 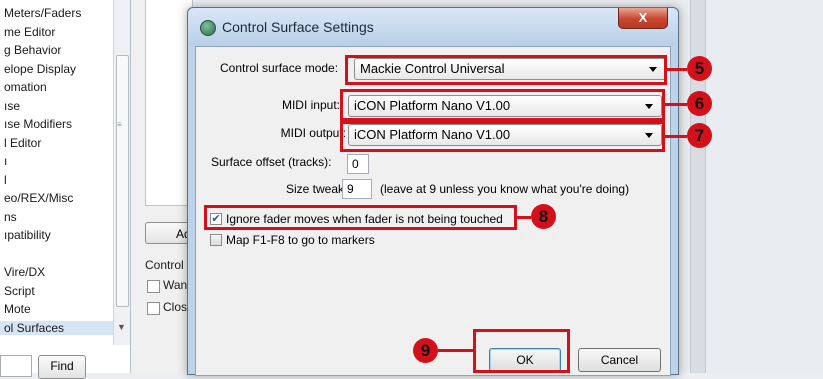 What do you see at coordinates (17, 309) in the screenshot?
I see `sidebar-item: Mote` at bounding box center [17, 309].